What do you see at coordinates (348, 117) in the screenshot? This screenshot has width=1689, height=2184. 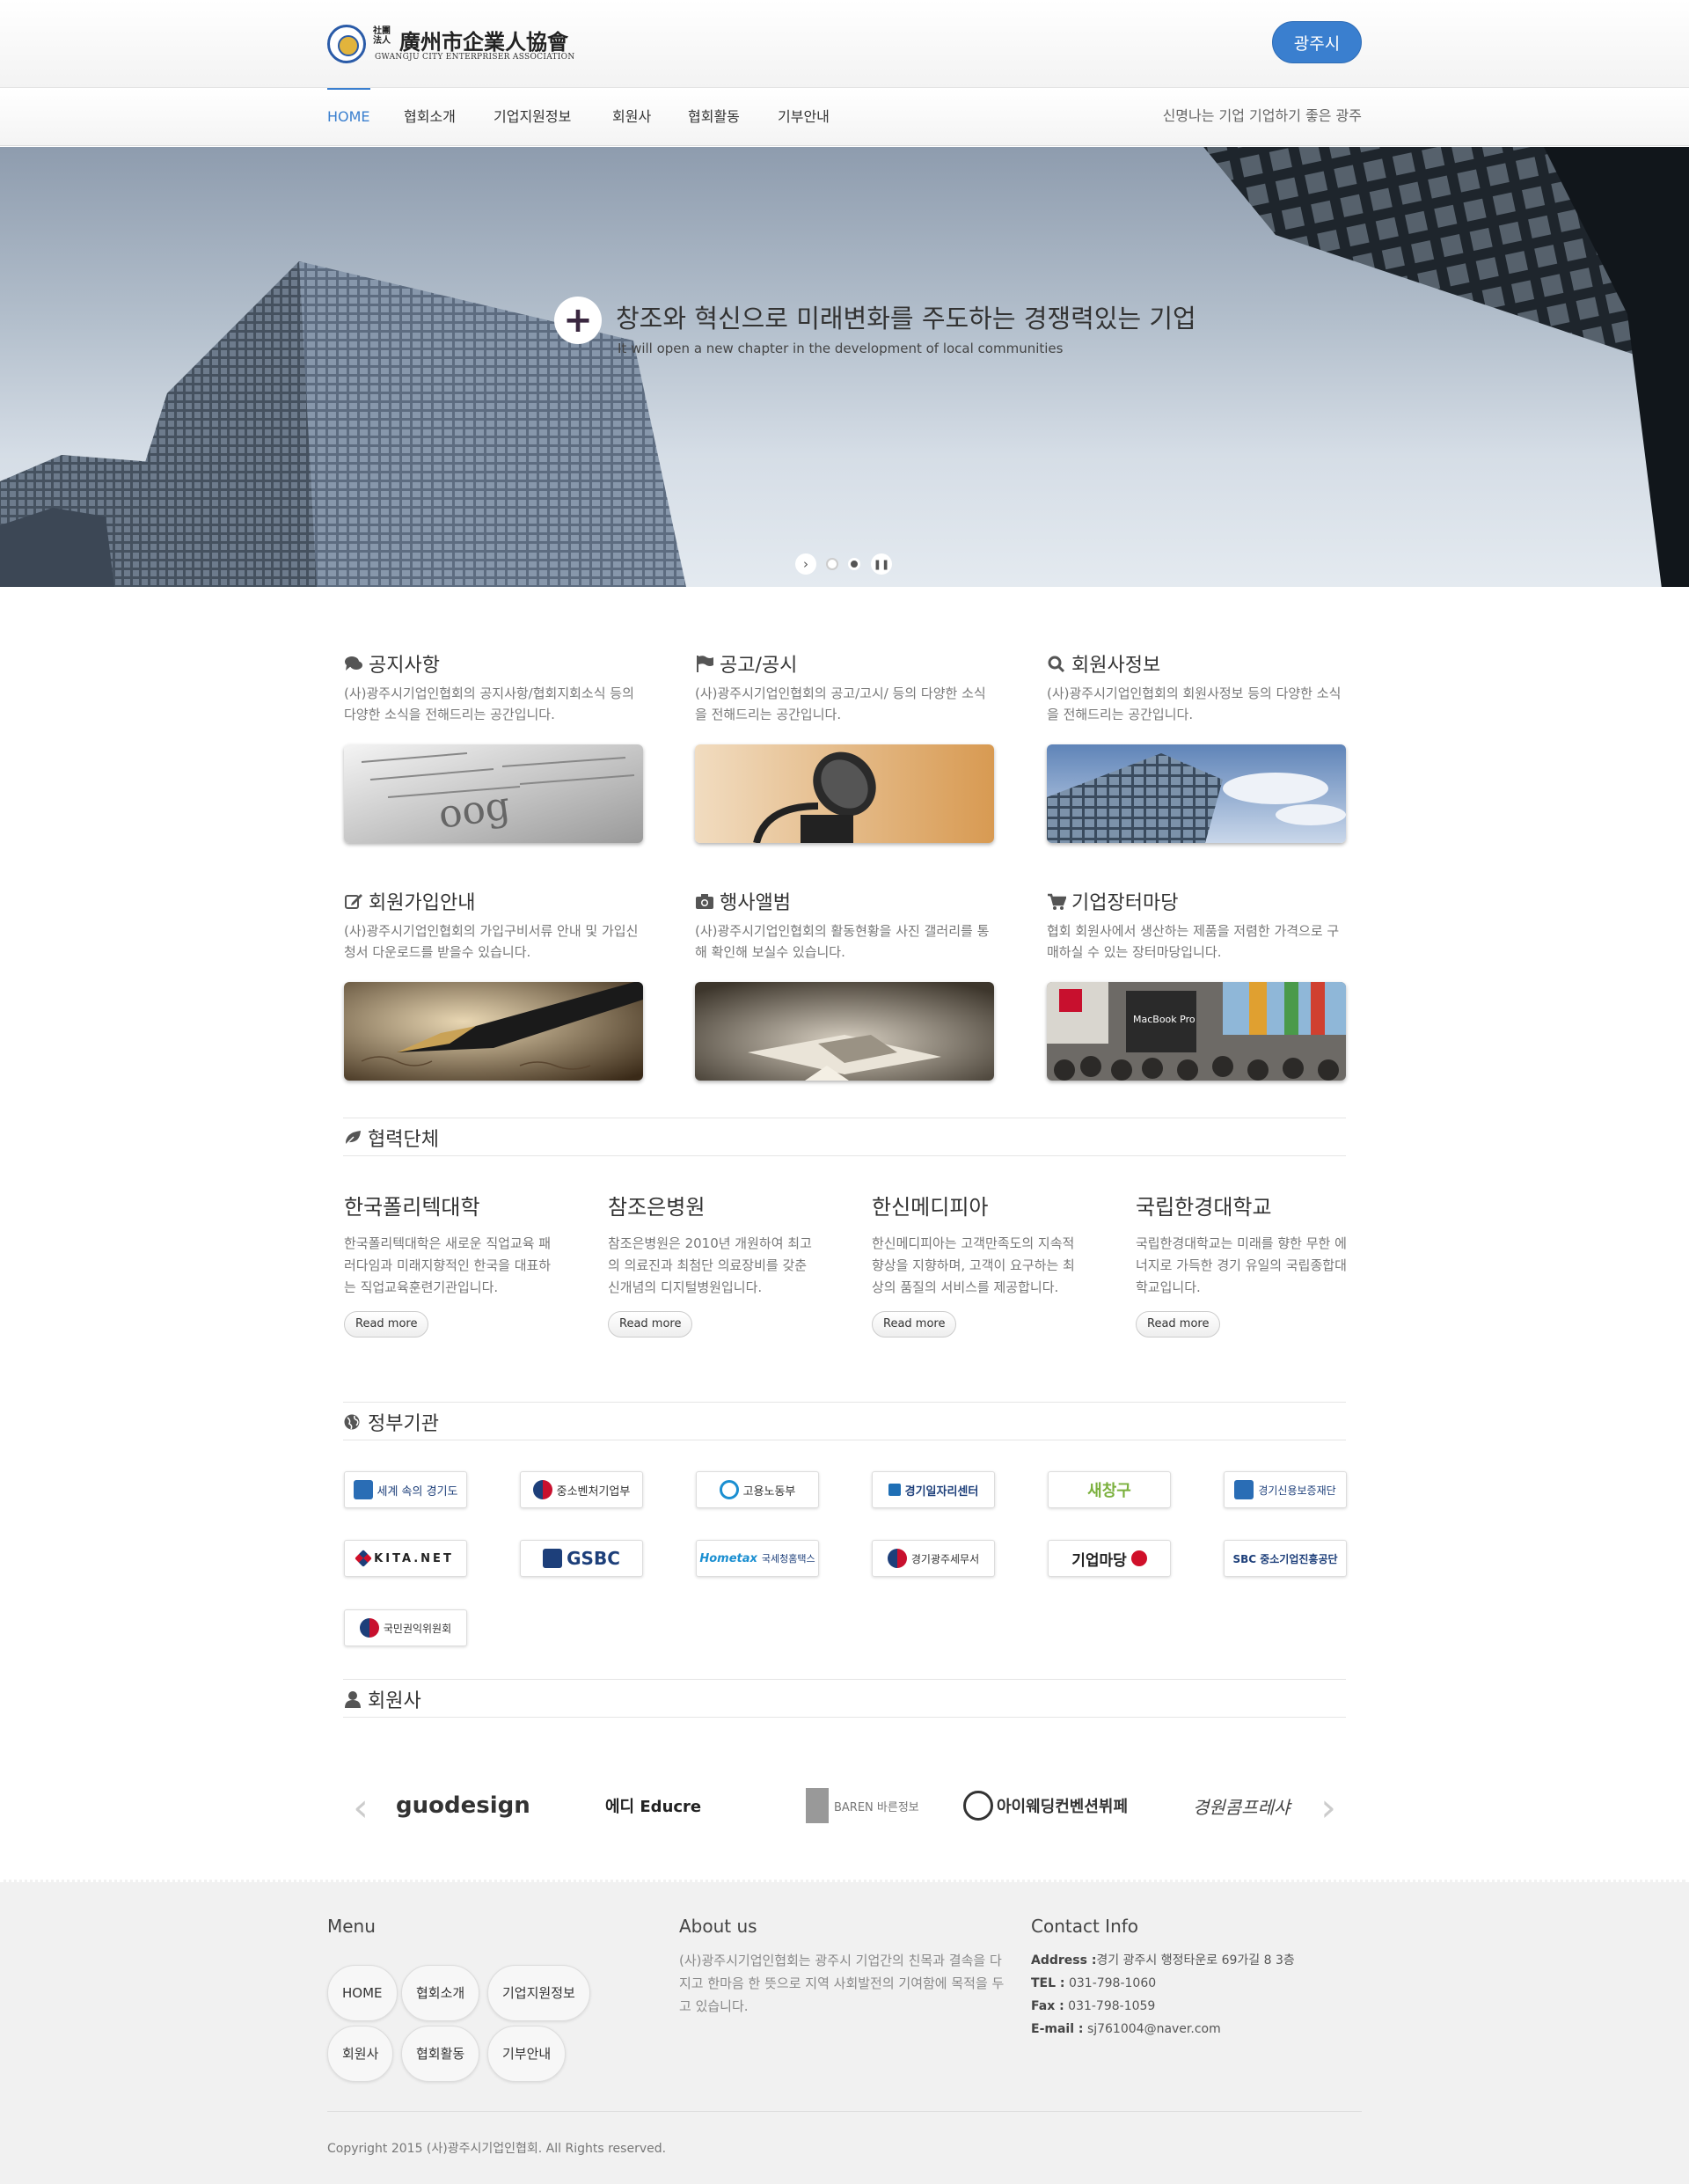 I see `nav-home: HOME` at bounding box center [348, 117].